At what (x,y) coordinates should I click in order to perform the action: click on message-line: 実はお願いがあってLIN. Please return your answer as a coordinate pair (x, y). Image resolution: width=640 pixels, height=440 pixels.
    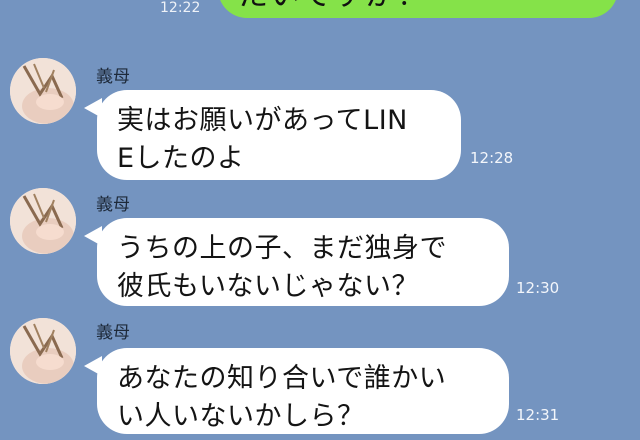
    Looking at the image, I should click on (262, 120).